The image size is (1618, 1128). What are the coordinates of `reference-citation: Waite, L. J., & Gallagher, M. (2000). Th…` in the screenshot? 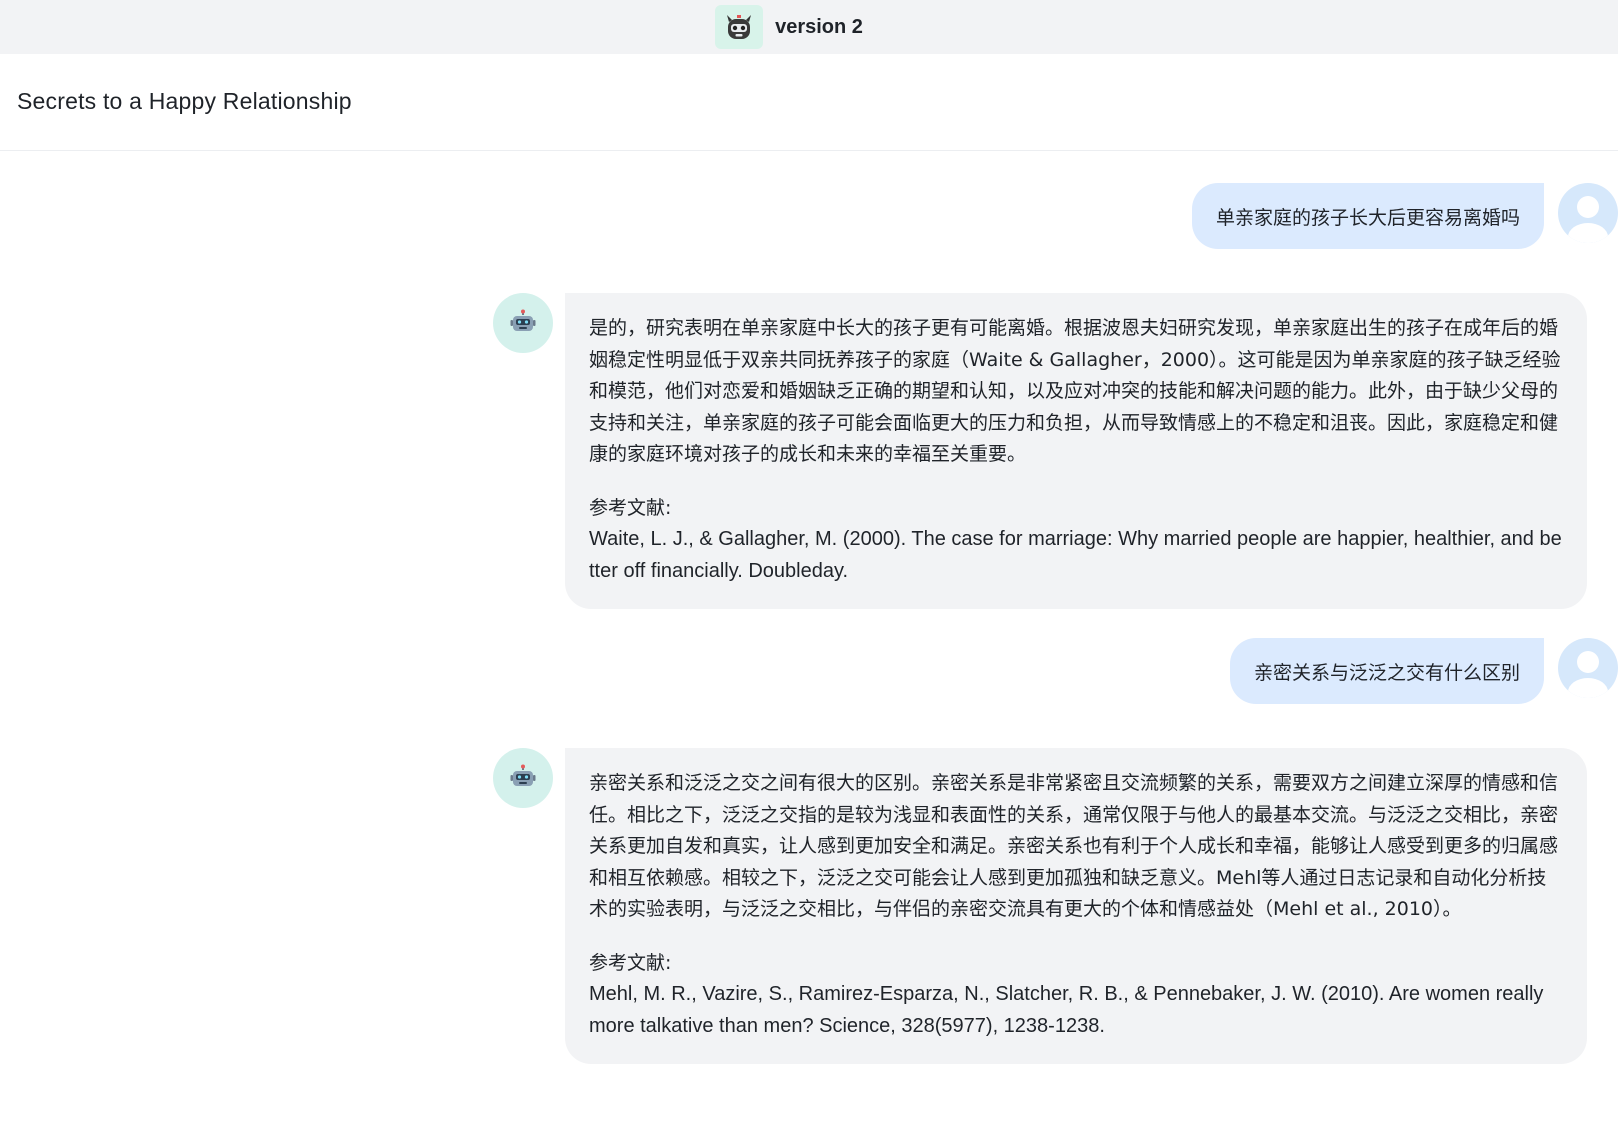 It's located at (1075, 555).